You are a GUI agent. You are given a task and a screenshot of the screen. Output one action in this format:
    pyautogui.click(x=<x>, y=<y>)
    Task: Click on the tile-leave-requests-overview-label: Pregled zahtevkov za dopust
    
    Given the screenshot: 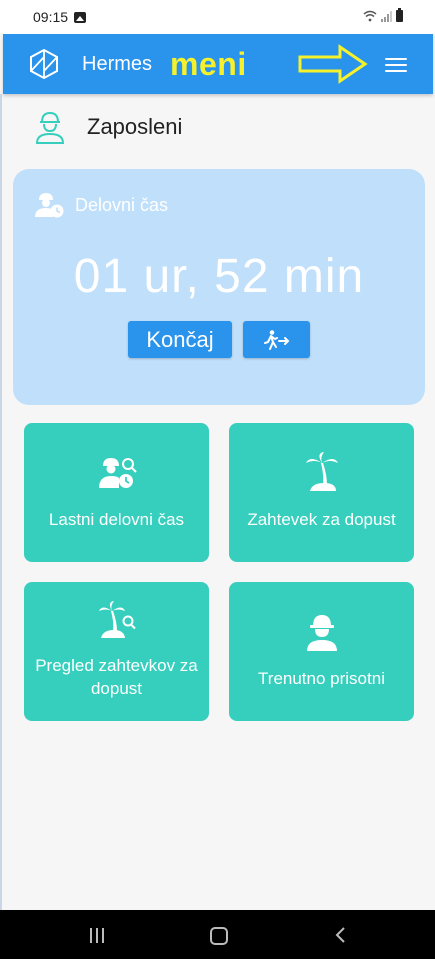 What is the action you would take?
    pyautogui.click(x=116, y=677)
    